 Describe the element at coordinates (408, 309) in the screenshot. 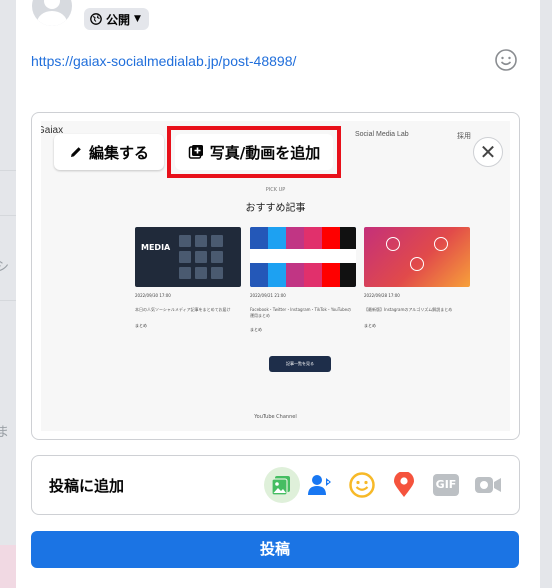

I see `article-title: 【最新版】Instagramのアルゴリズム解説まとめ` at that location.